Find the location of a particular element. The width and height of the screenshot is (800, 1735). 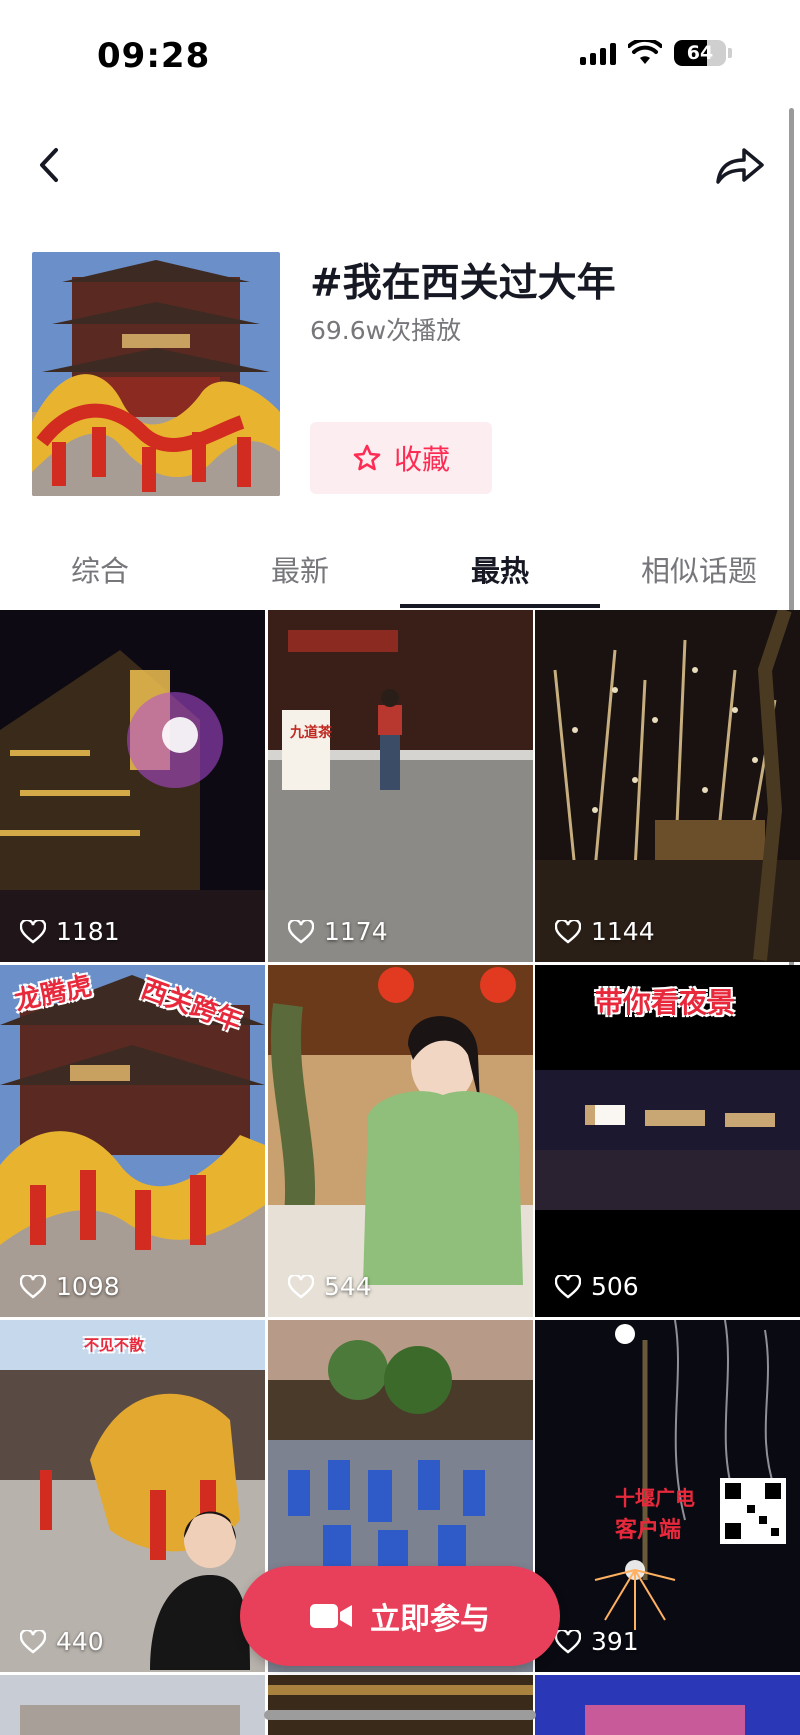

like-count: 1098 is located at coordinates (70, 1286).